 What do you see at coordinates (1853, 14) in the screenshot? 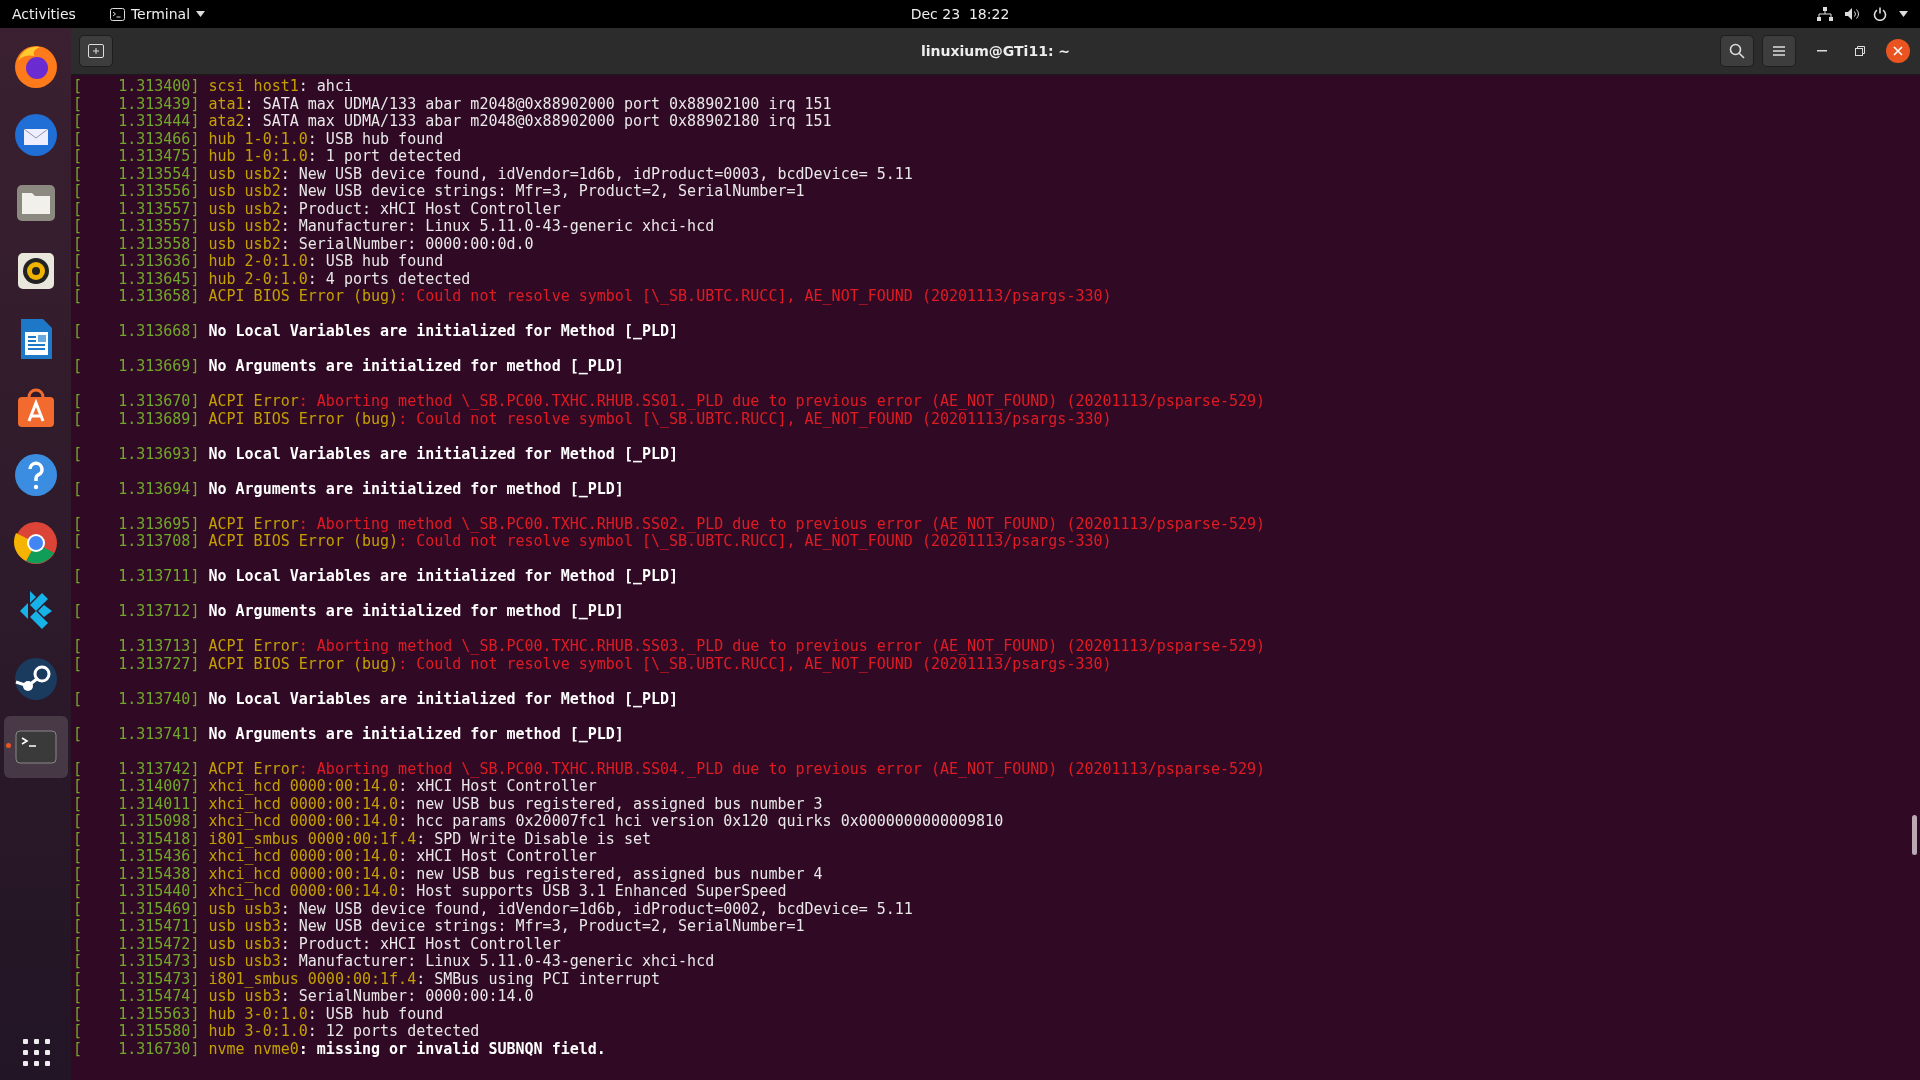
I see `volume-icon` at bounding box center [1853, 14].